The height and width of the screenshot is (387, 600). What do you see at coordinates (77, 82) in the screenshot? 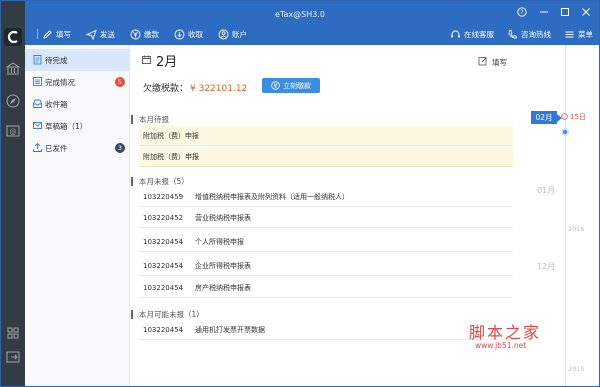
I see `sidebar-item-completion: 完成情况 5` at bounding box center [77, 82].